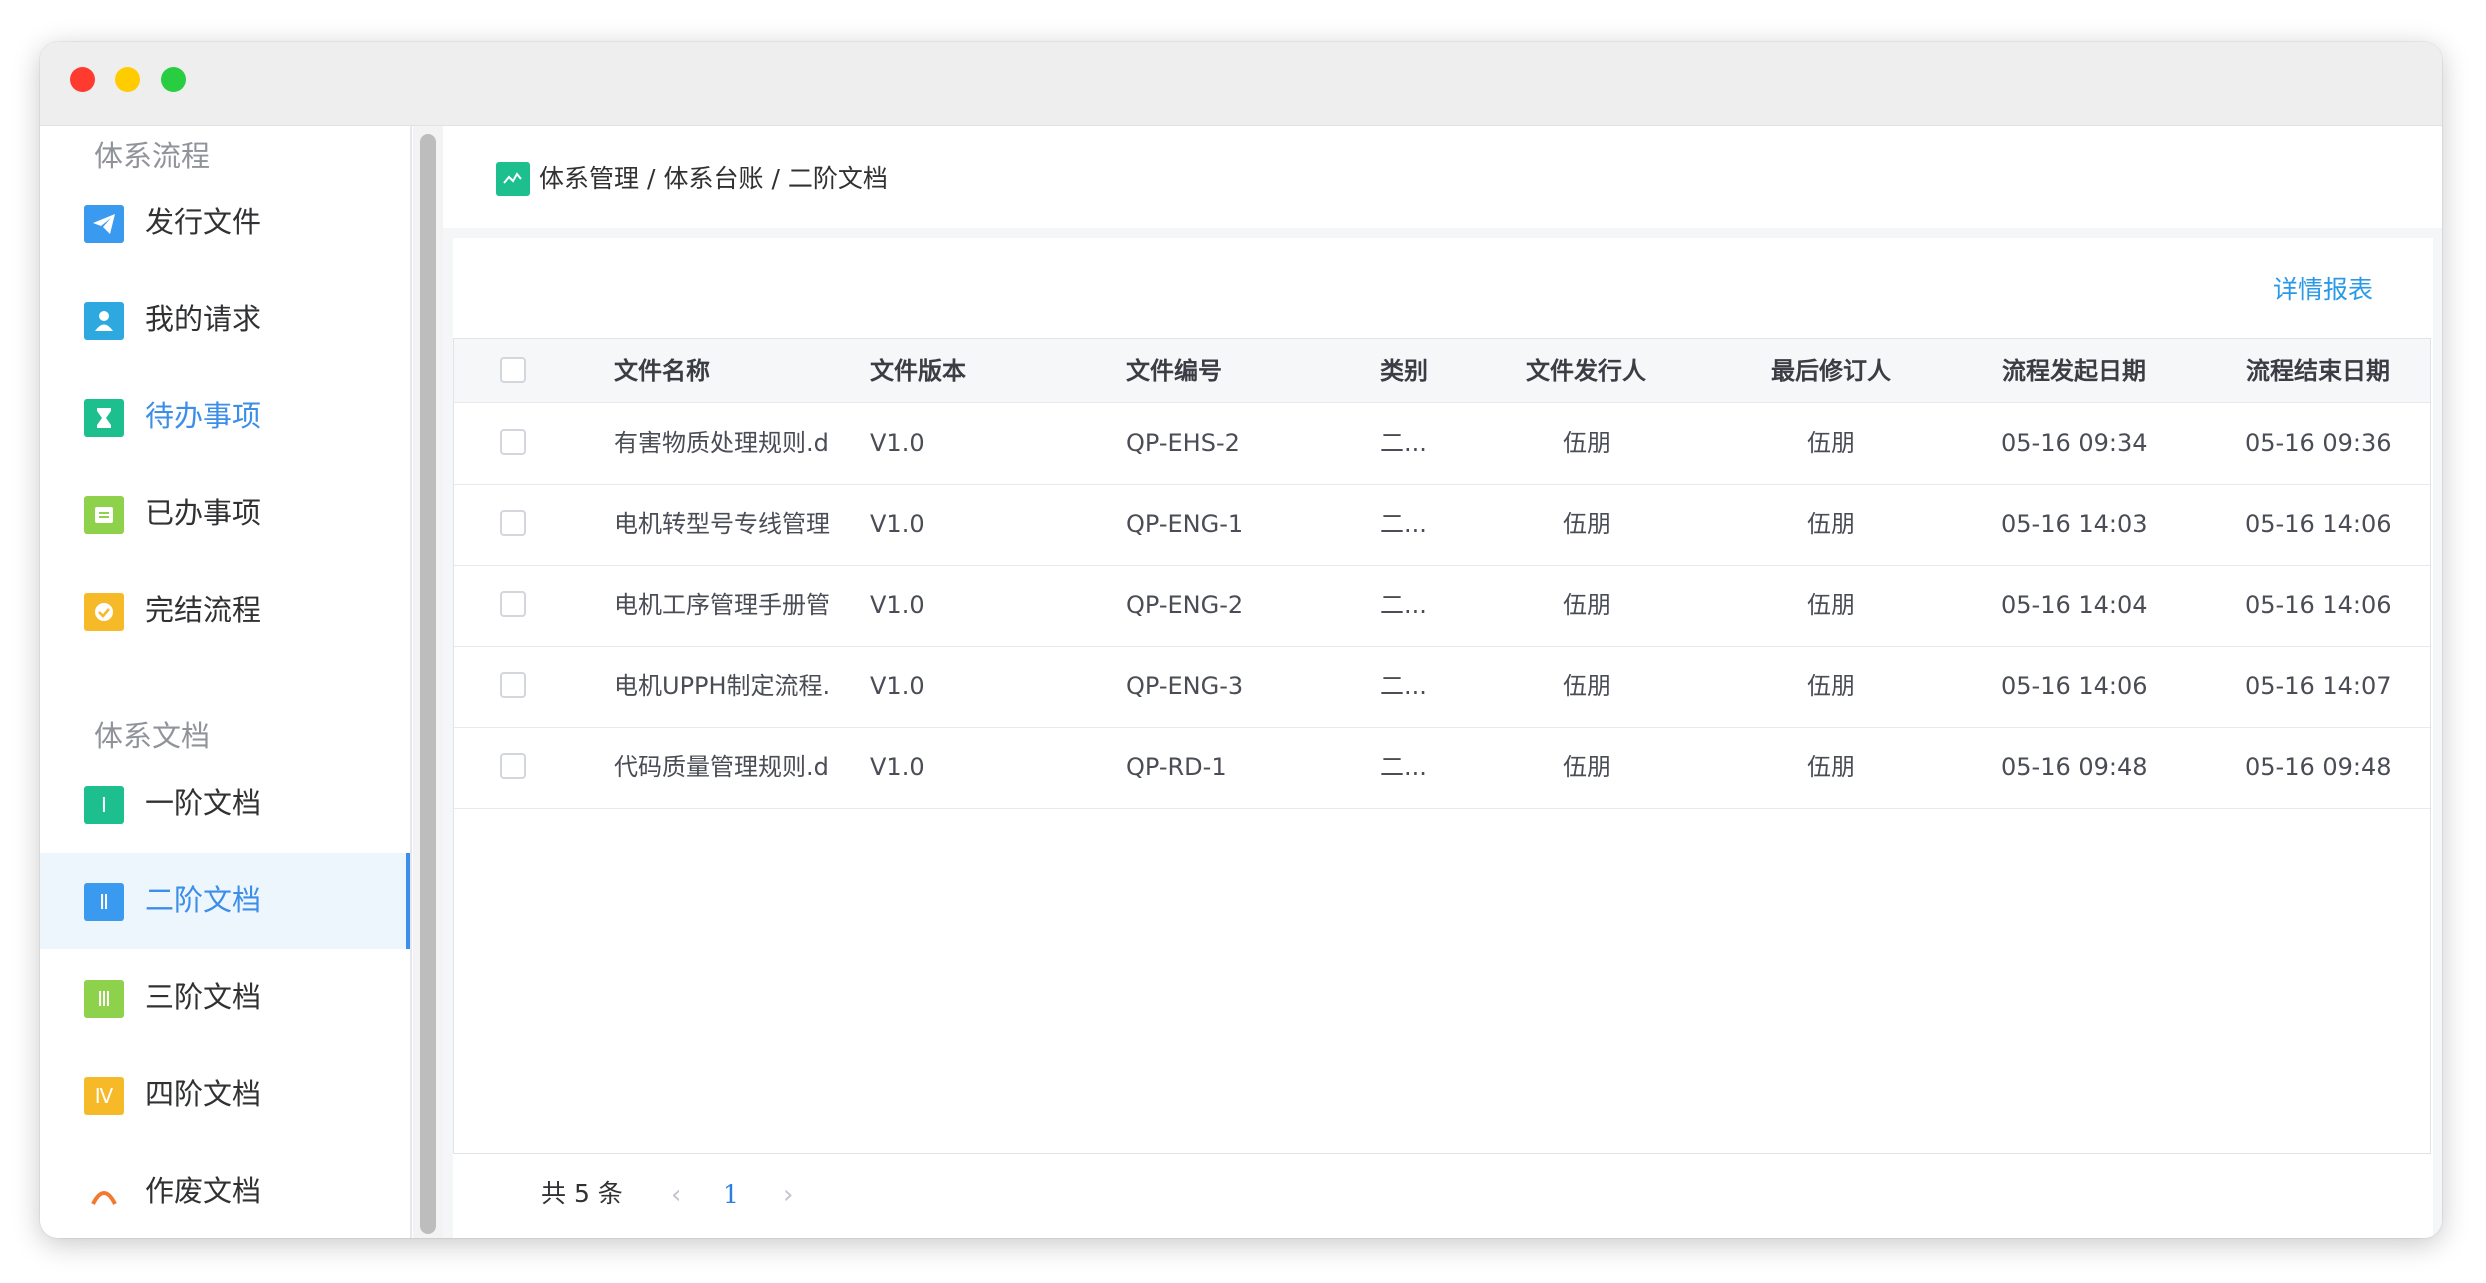 The height and width of the screenshot is (1283, 2486). Describe the element at coordinates (225, 611) in the screenshot. I see `sidebar-item-completed: 完结流程` at that location.